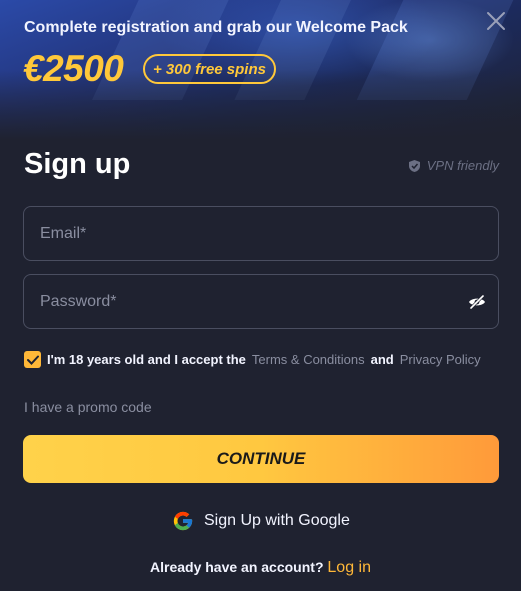 This screenshot has width=521, height=591. I want to click on password-input, so click(261, 301).